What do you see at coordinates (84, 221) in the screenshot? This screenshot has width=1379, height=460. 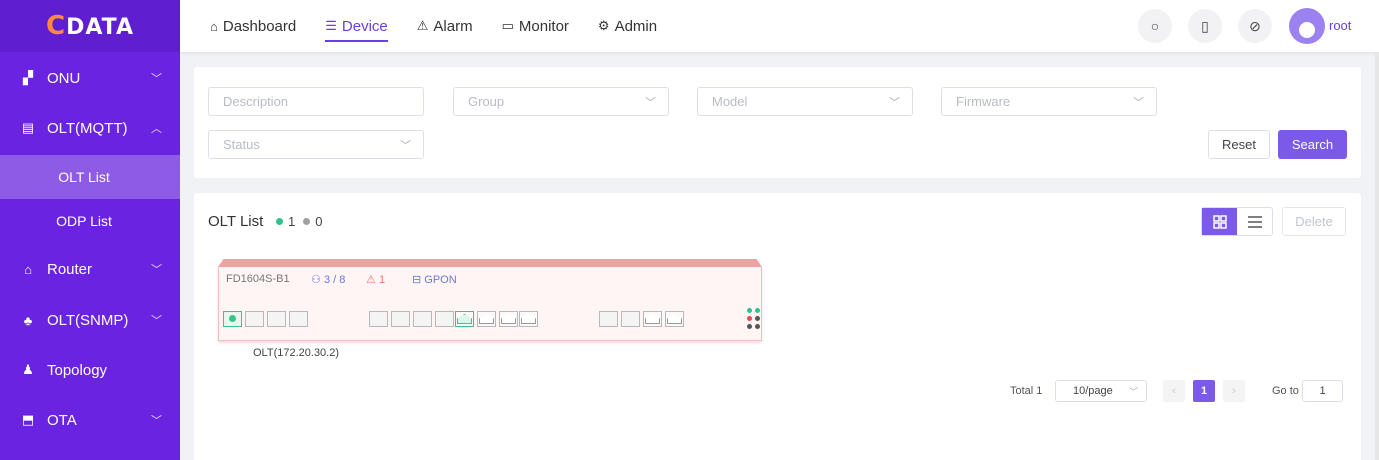 I see `sidebar-subitem-label: ODP List` at bounding box center [84, 221].